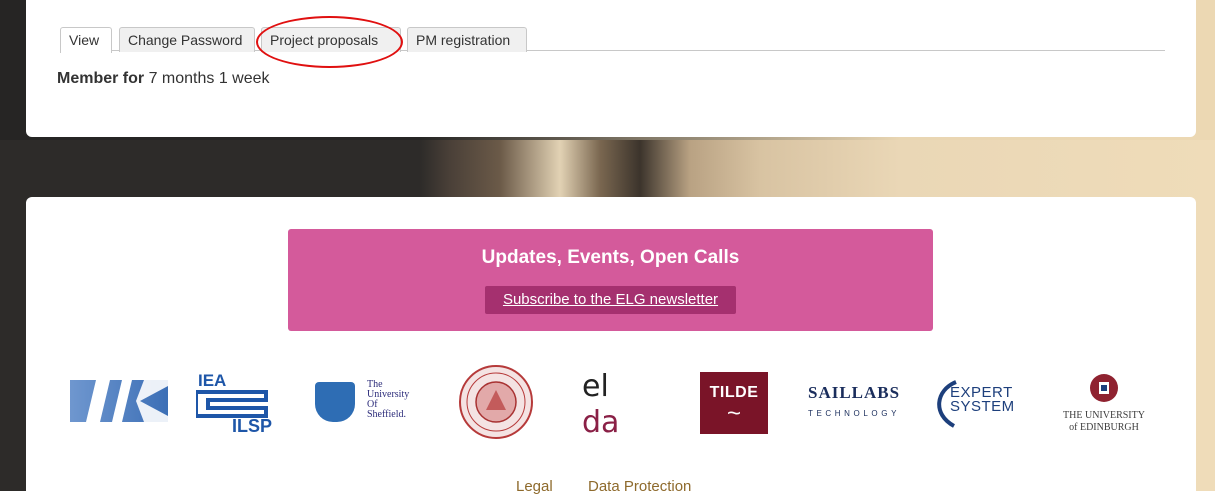  What do you see at coordinates (209, 78) in the screenshot?
I see `member-value: 7 months 1 week` at bounding box center [209, 78].